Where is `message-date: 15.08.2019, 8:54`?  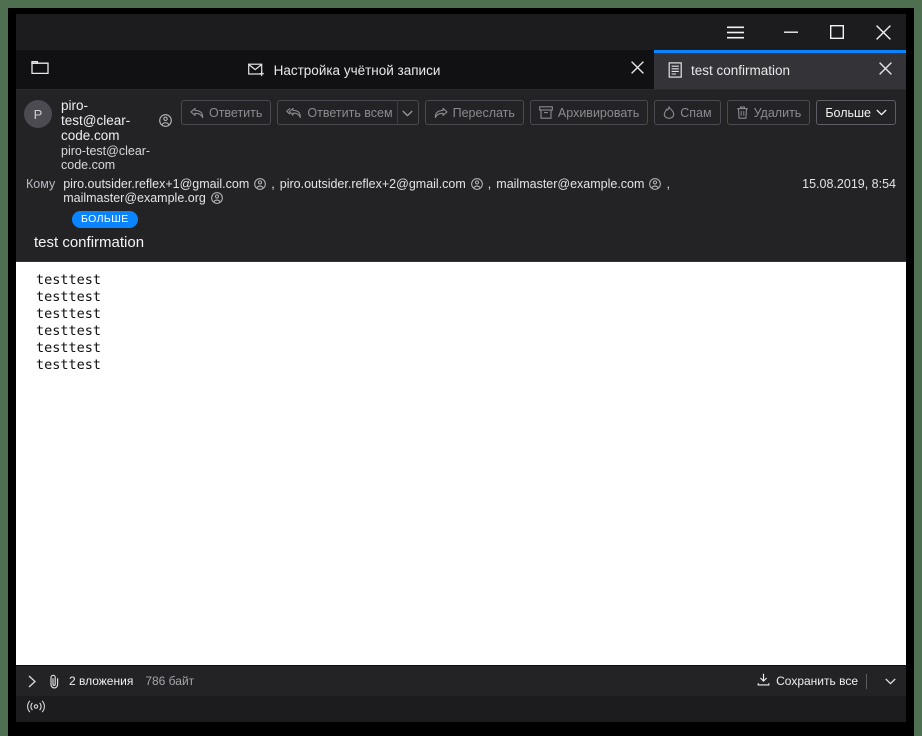 message-date: 15.08.2019, 8:54 is located at coordinates (849, 184).